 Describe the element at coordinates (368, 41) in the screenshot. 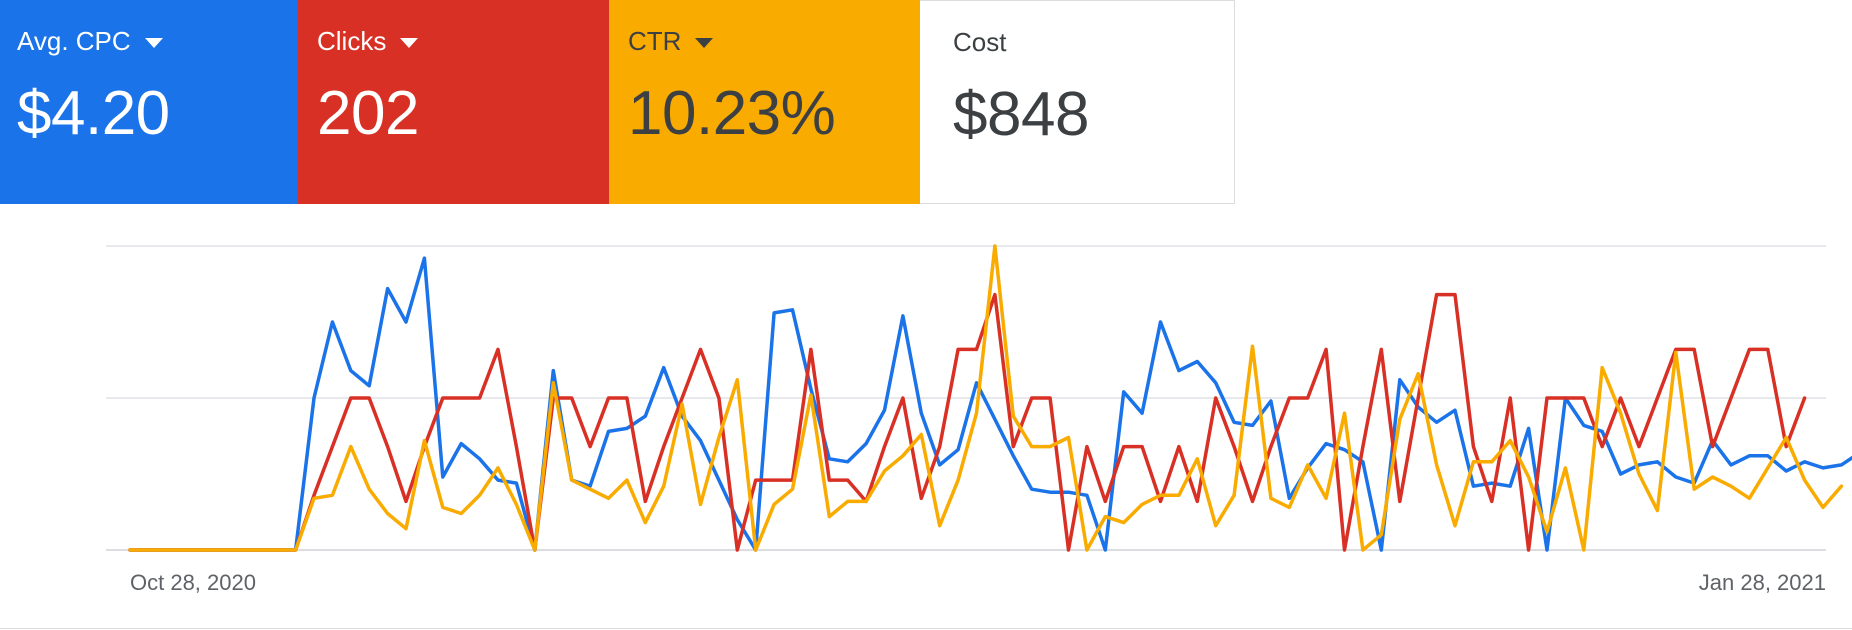

I see `metric-label: Clicks` at that location.